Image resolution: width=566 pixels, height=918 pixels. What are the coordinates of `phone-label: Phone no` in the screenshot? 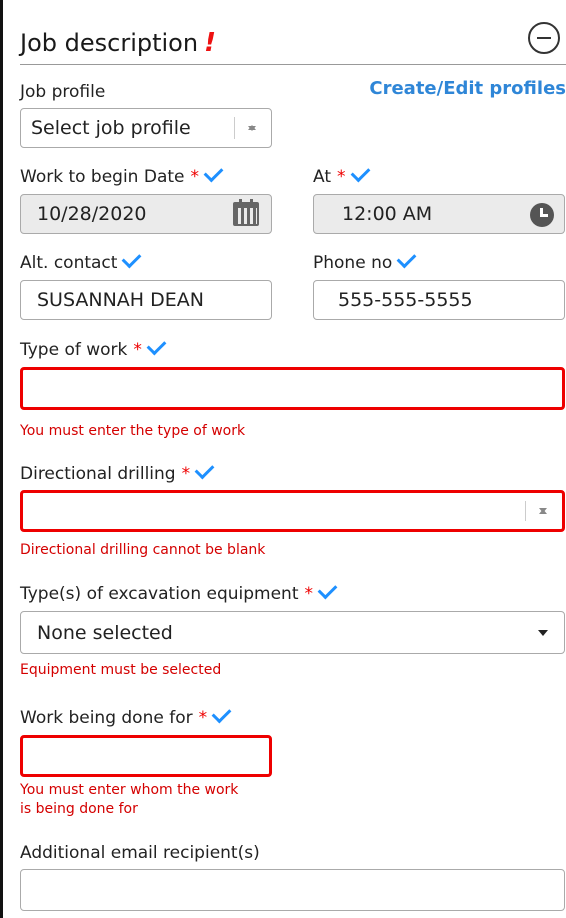 It's located at (365, 260).